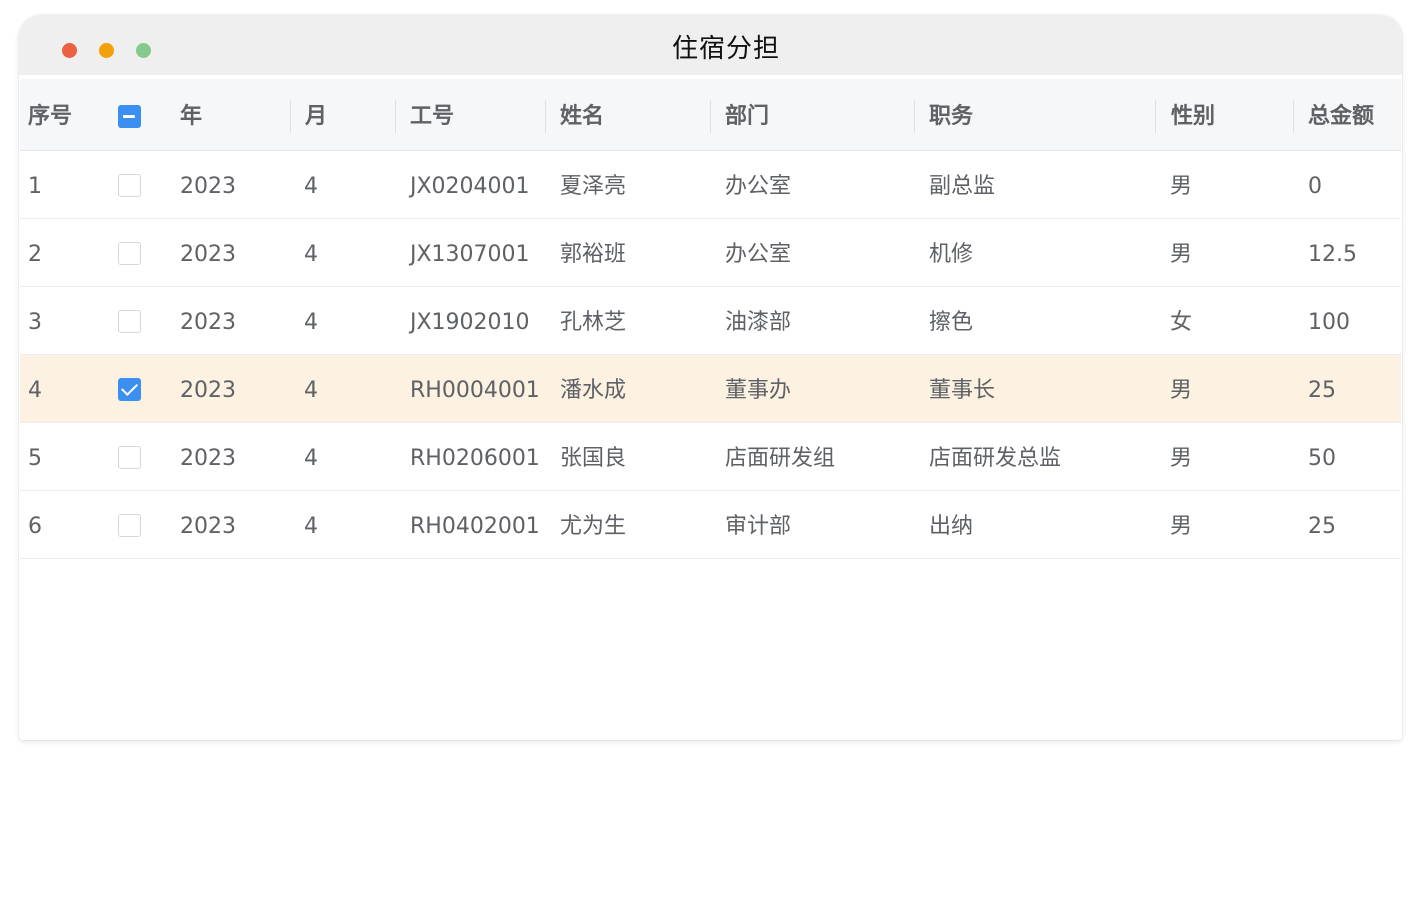 The height and width of the screenshot is (900, 1420). Describe the element at coordinates (35, 322) in the screenshot. I see `cell-index: 3` at that location.